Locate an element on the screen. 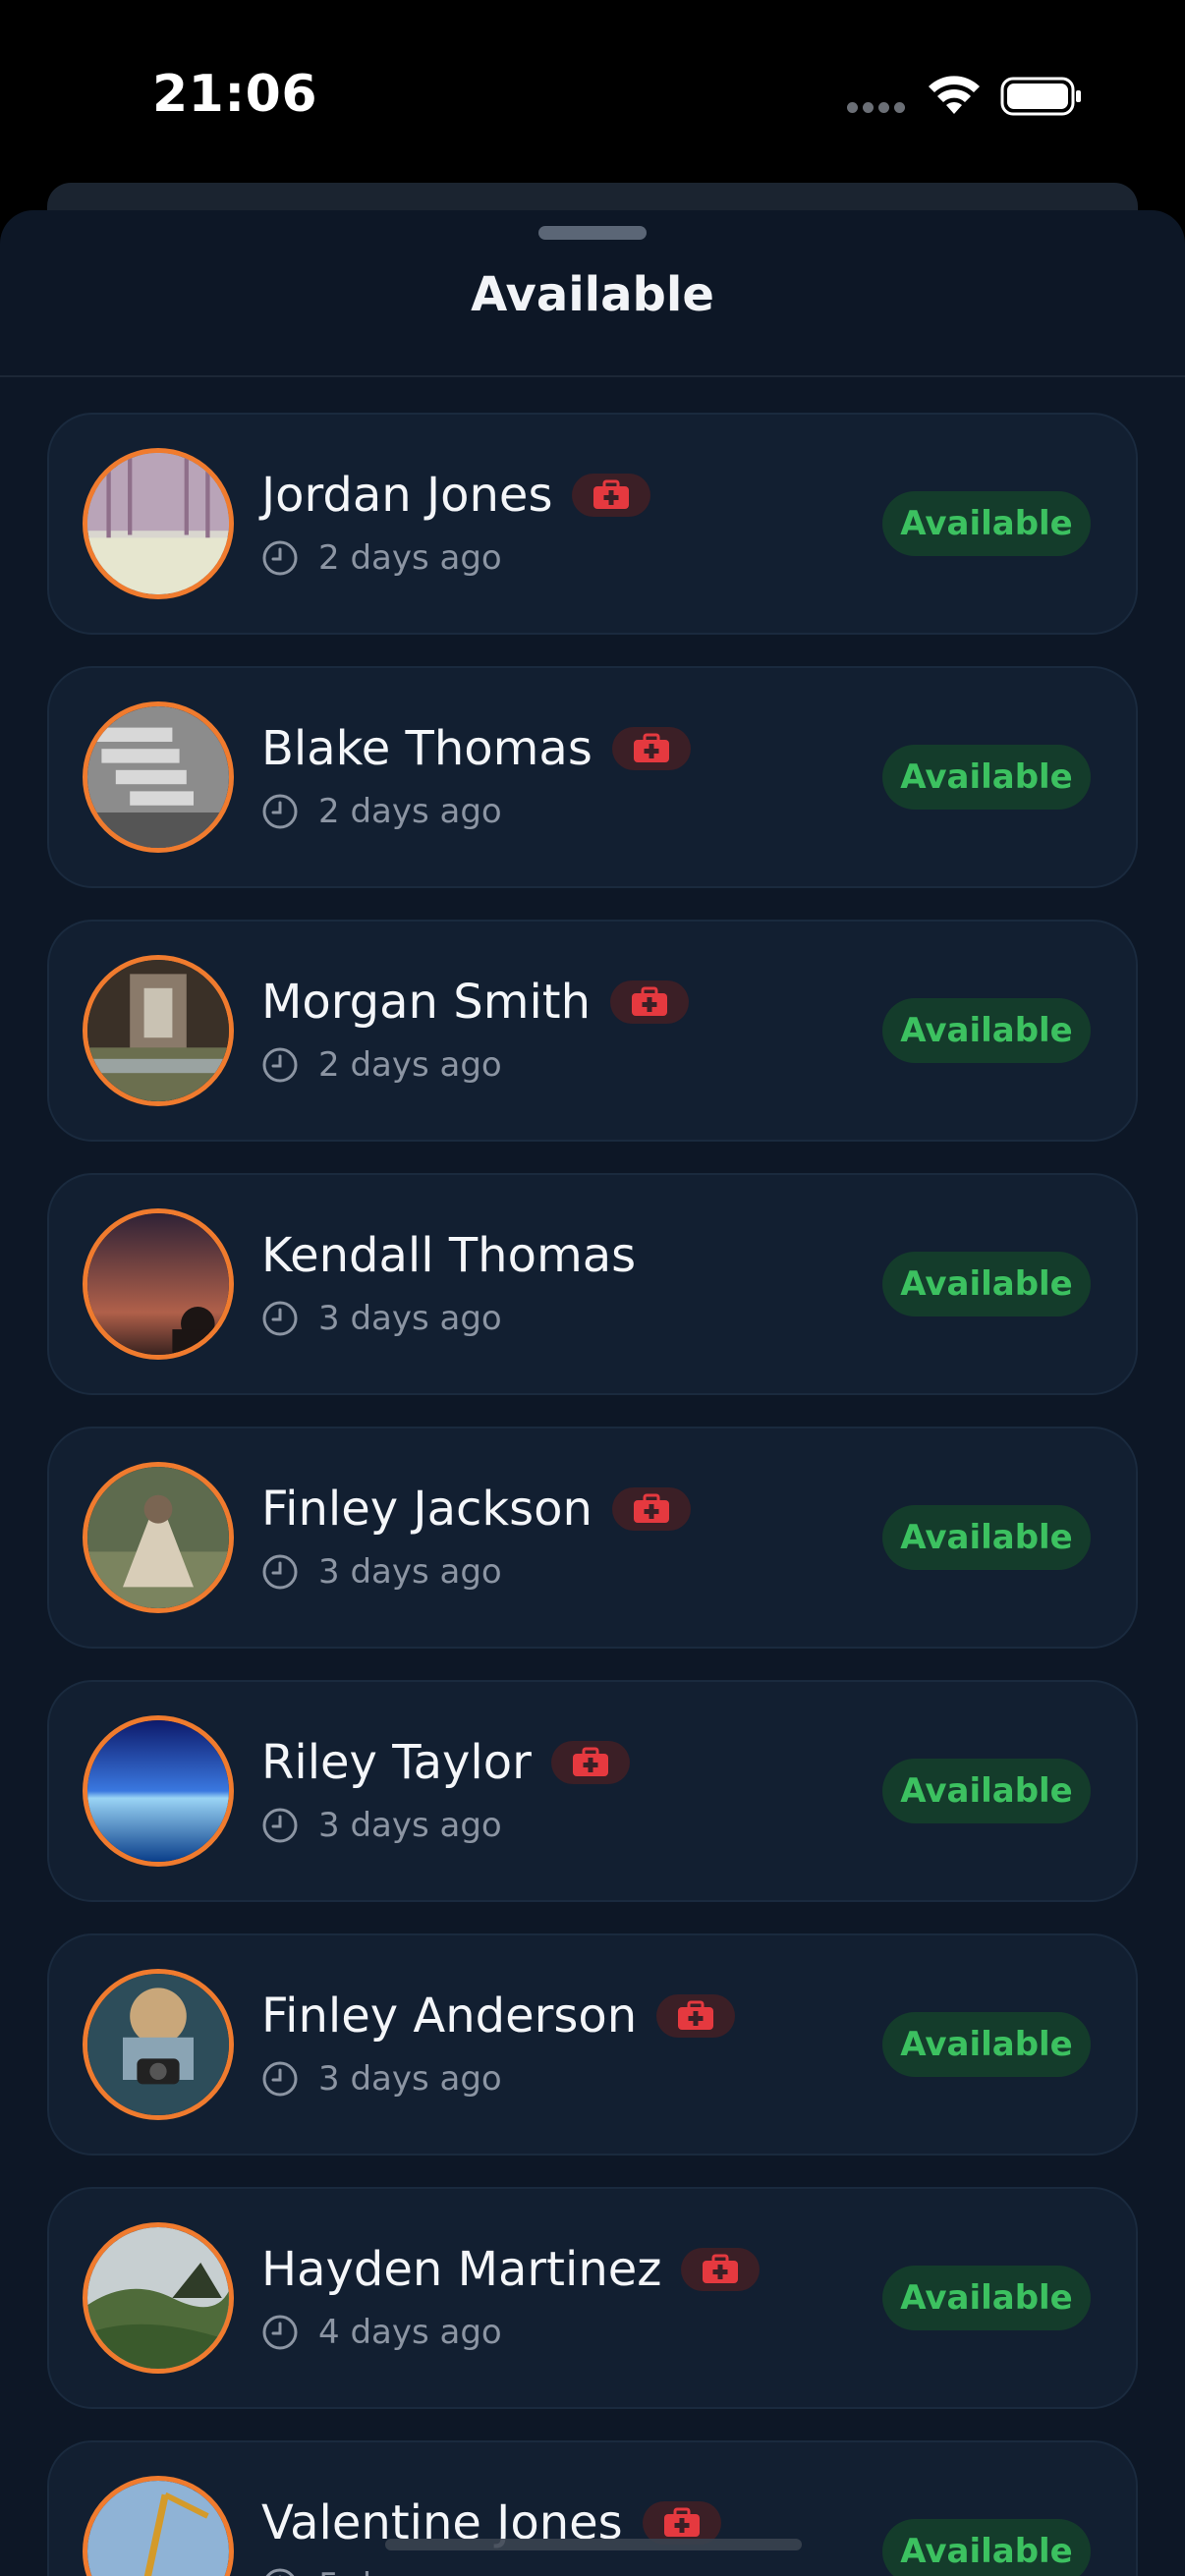  name-row: Finley Jackson is located at coordinates (476, 1509).